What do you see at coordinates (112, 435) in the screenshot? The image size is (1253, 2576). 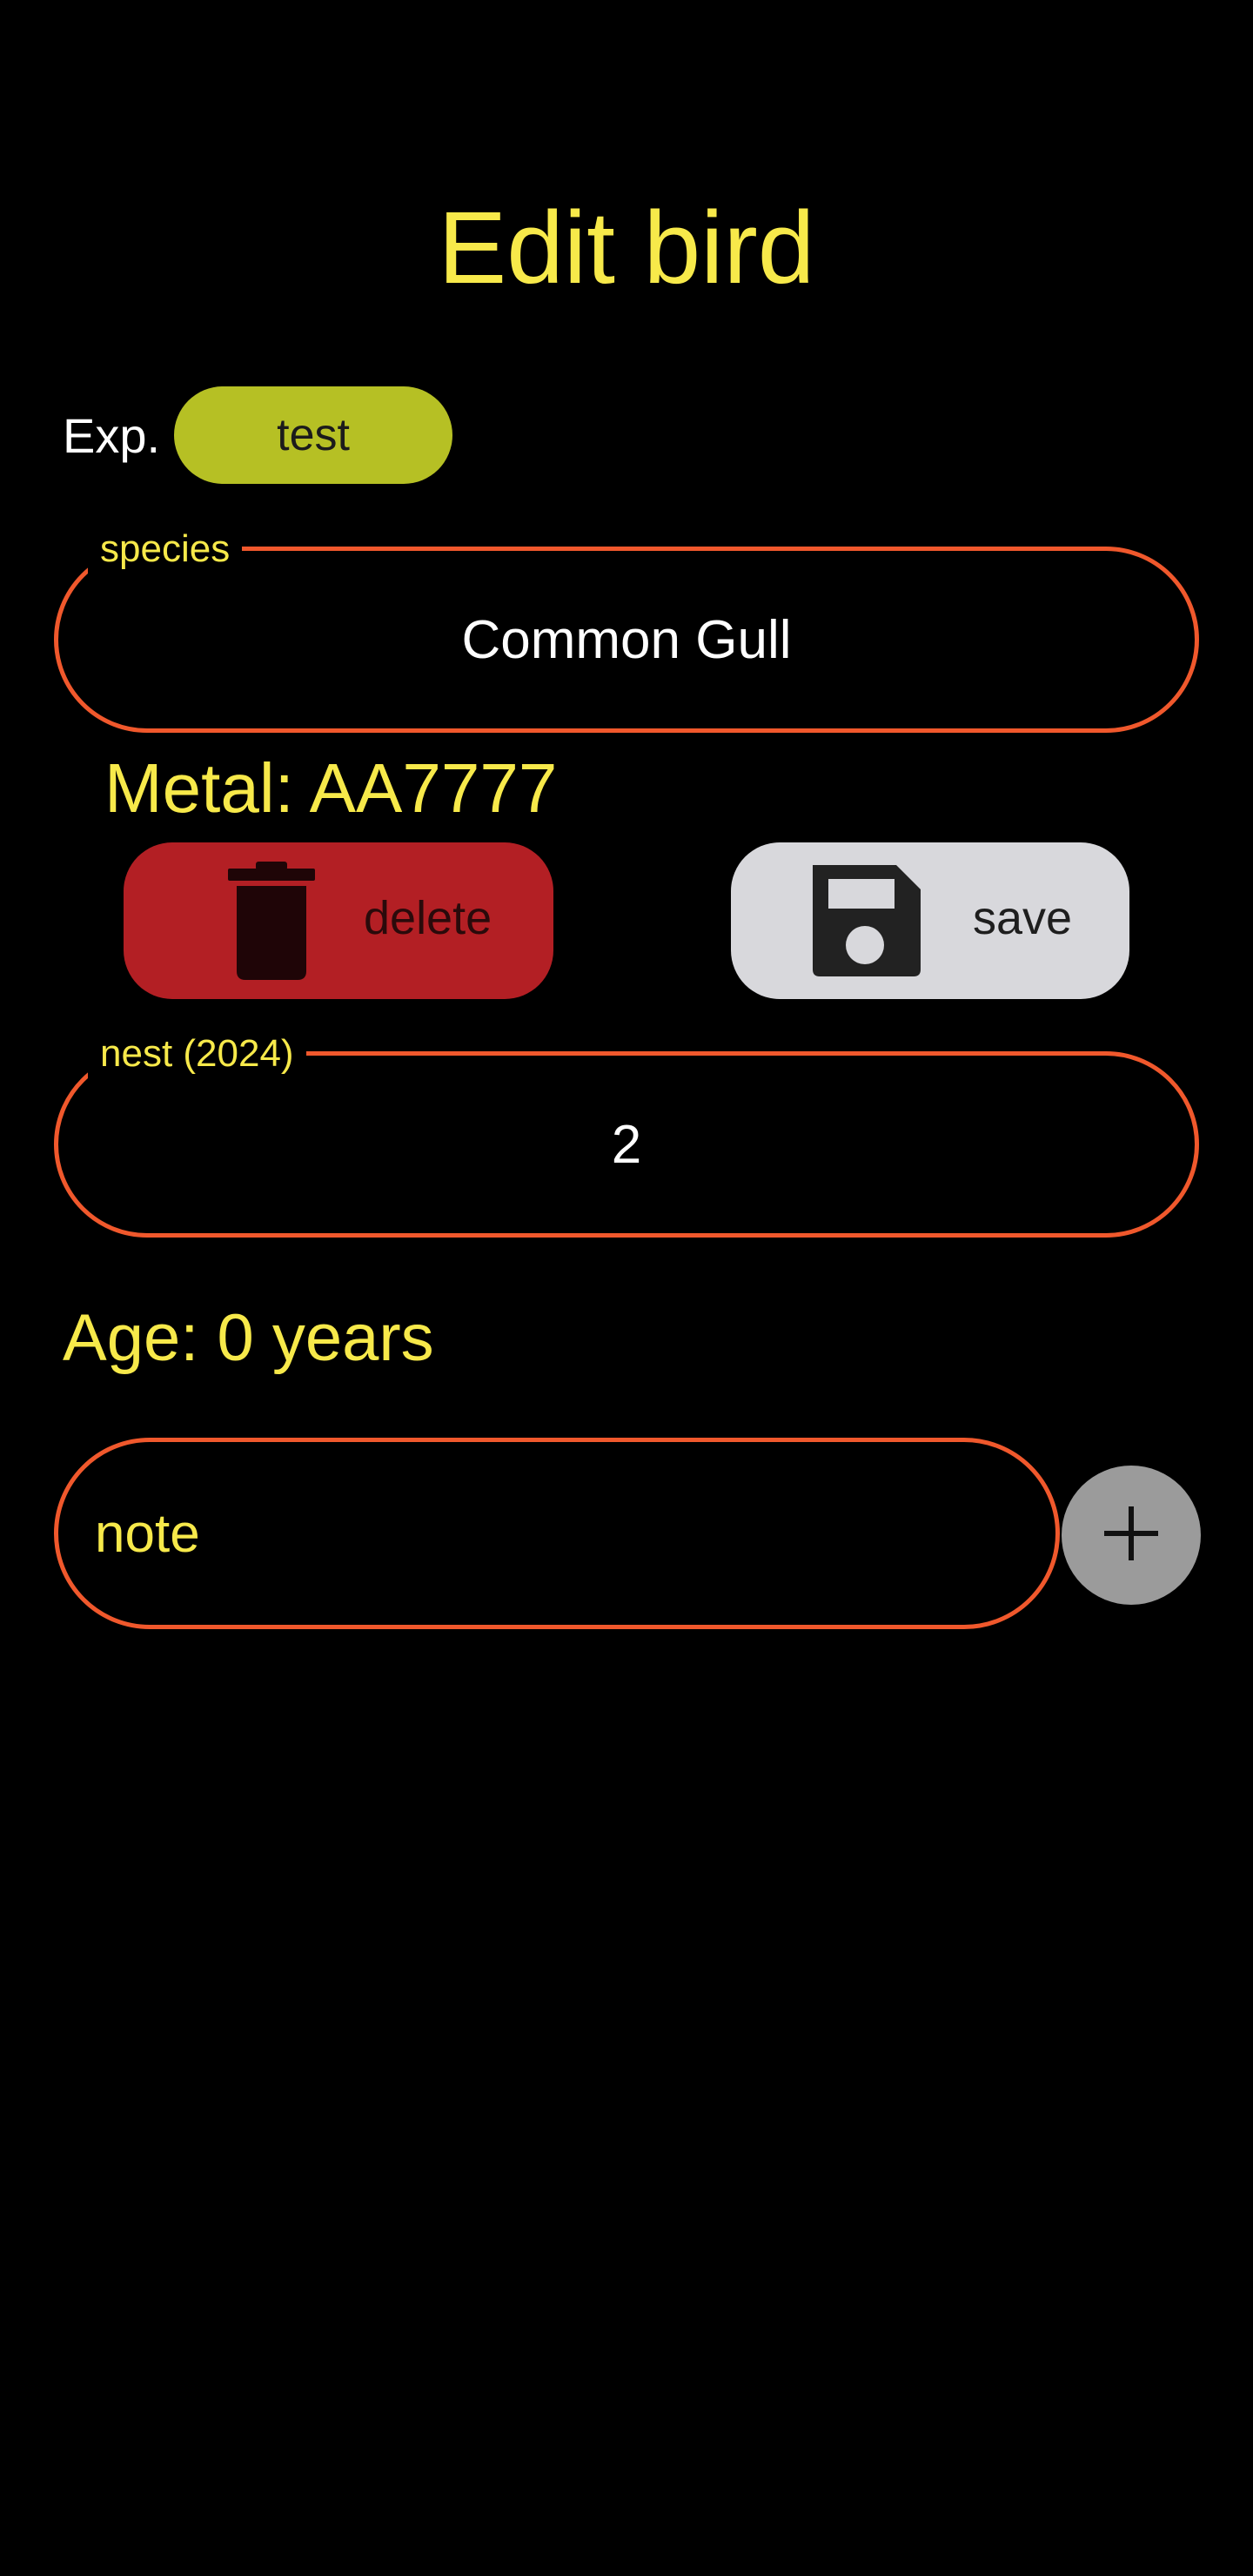 I see `experiment-label: Exp.` at bounding box center [112, 435].